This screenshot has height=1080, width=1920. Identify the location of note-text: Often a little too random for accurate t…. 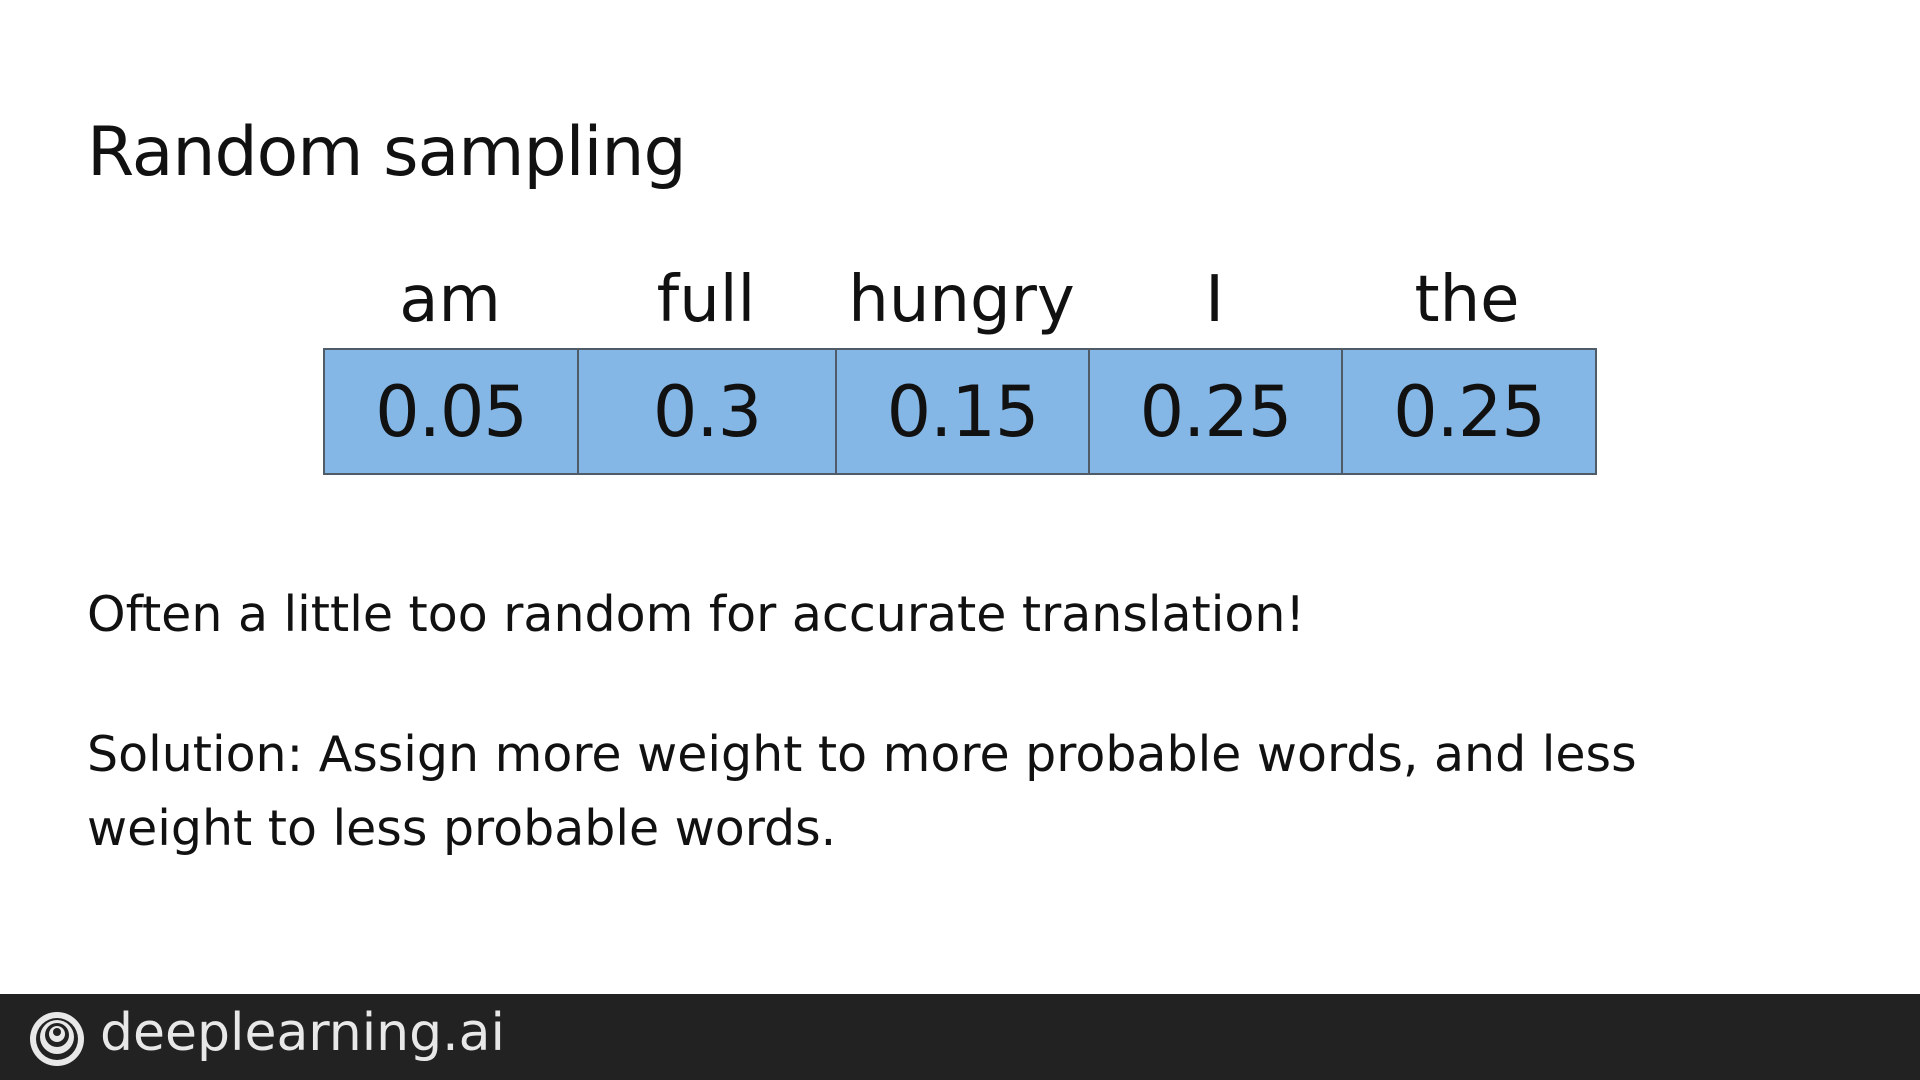
(696, 614).